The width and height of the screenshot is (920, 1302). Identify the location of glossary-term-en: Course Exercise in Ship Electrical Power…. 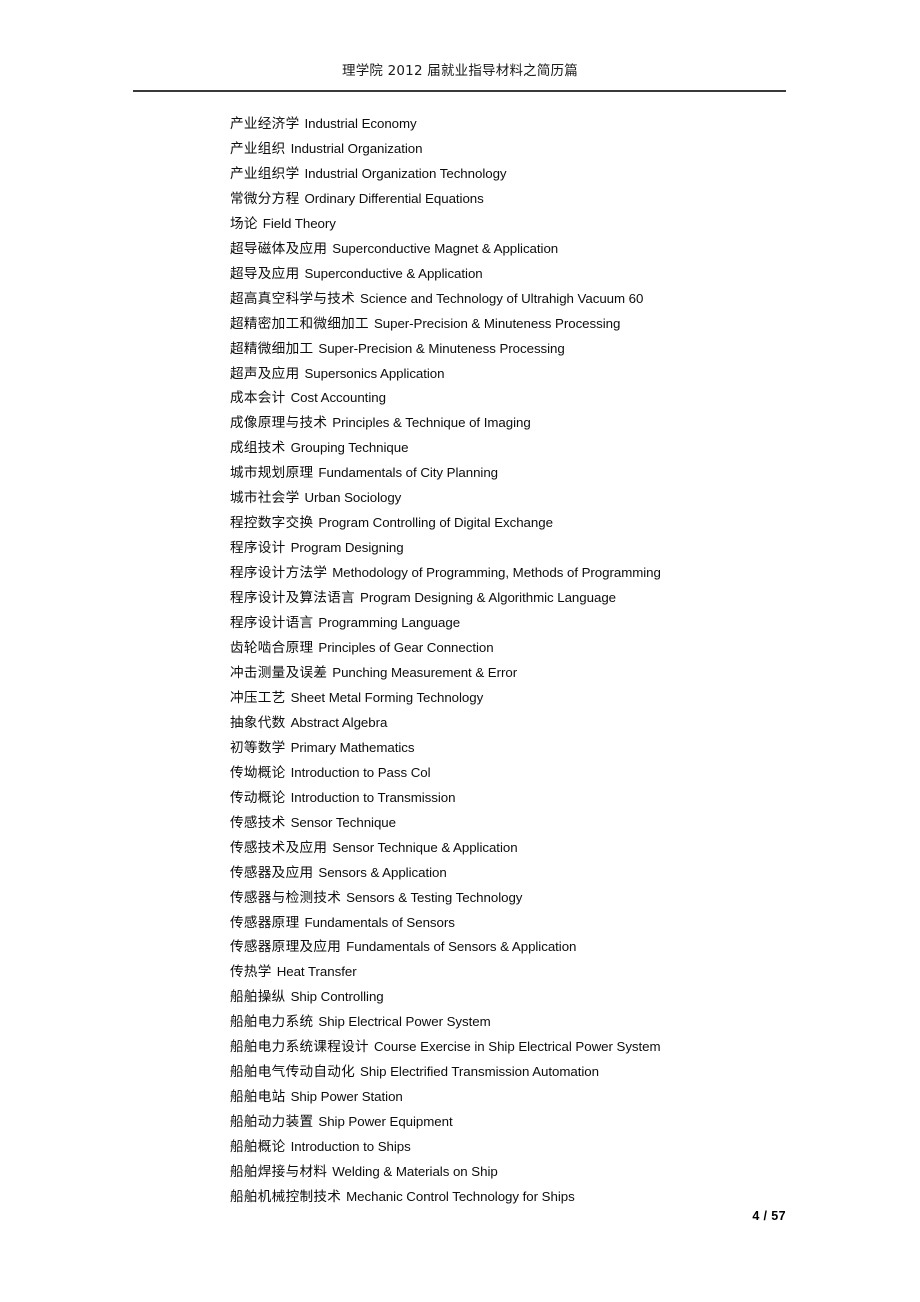
(517, 1047).